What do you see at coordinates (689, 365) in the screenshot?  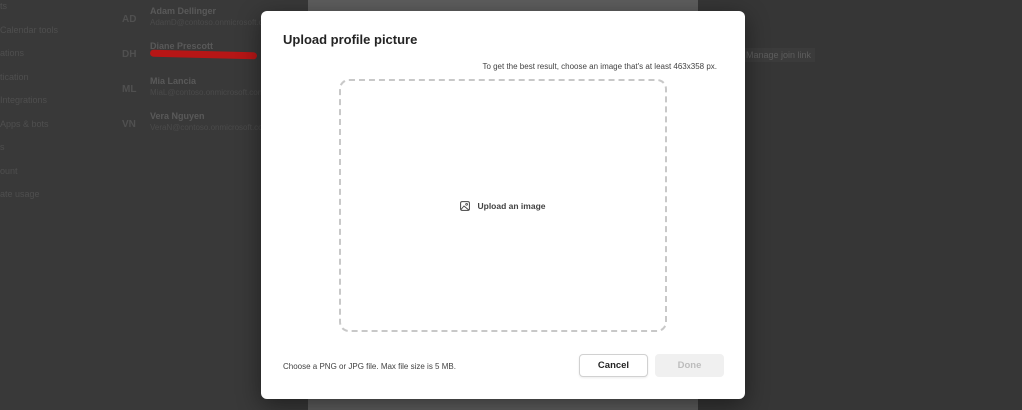 I see `done-button: Done` at bounding box center [689, 365].